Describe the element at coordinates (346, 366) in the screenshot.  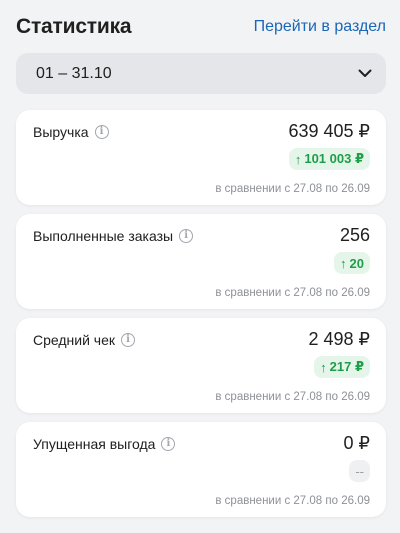
I see `delta-value: 217 ₽` at that location.